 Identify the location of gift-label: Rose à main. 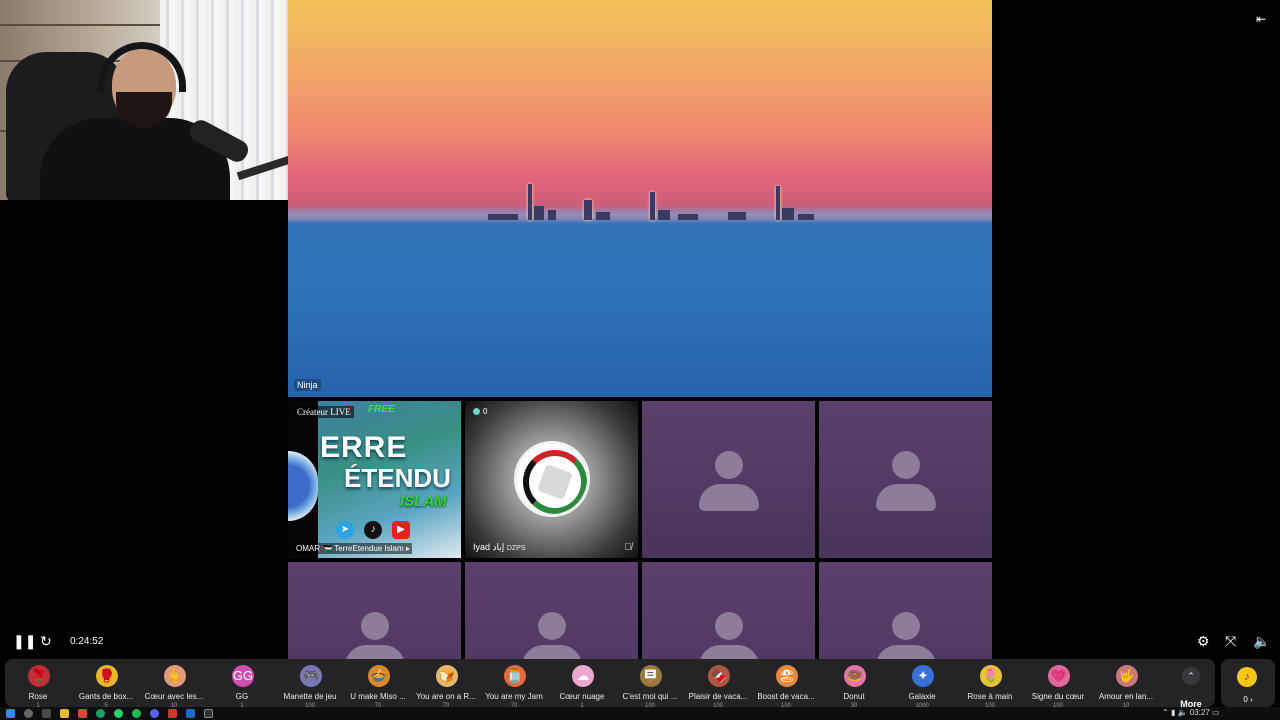
(990, 696).